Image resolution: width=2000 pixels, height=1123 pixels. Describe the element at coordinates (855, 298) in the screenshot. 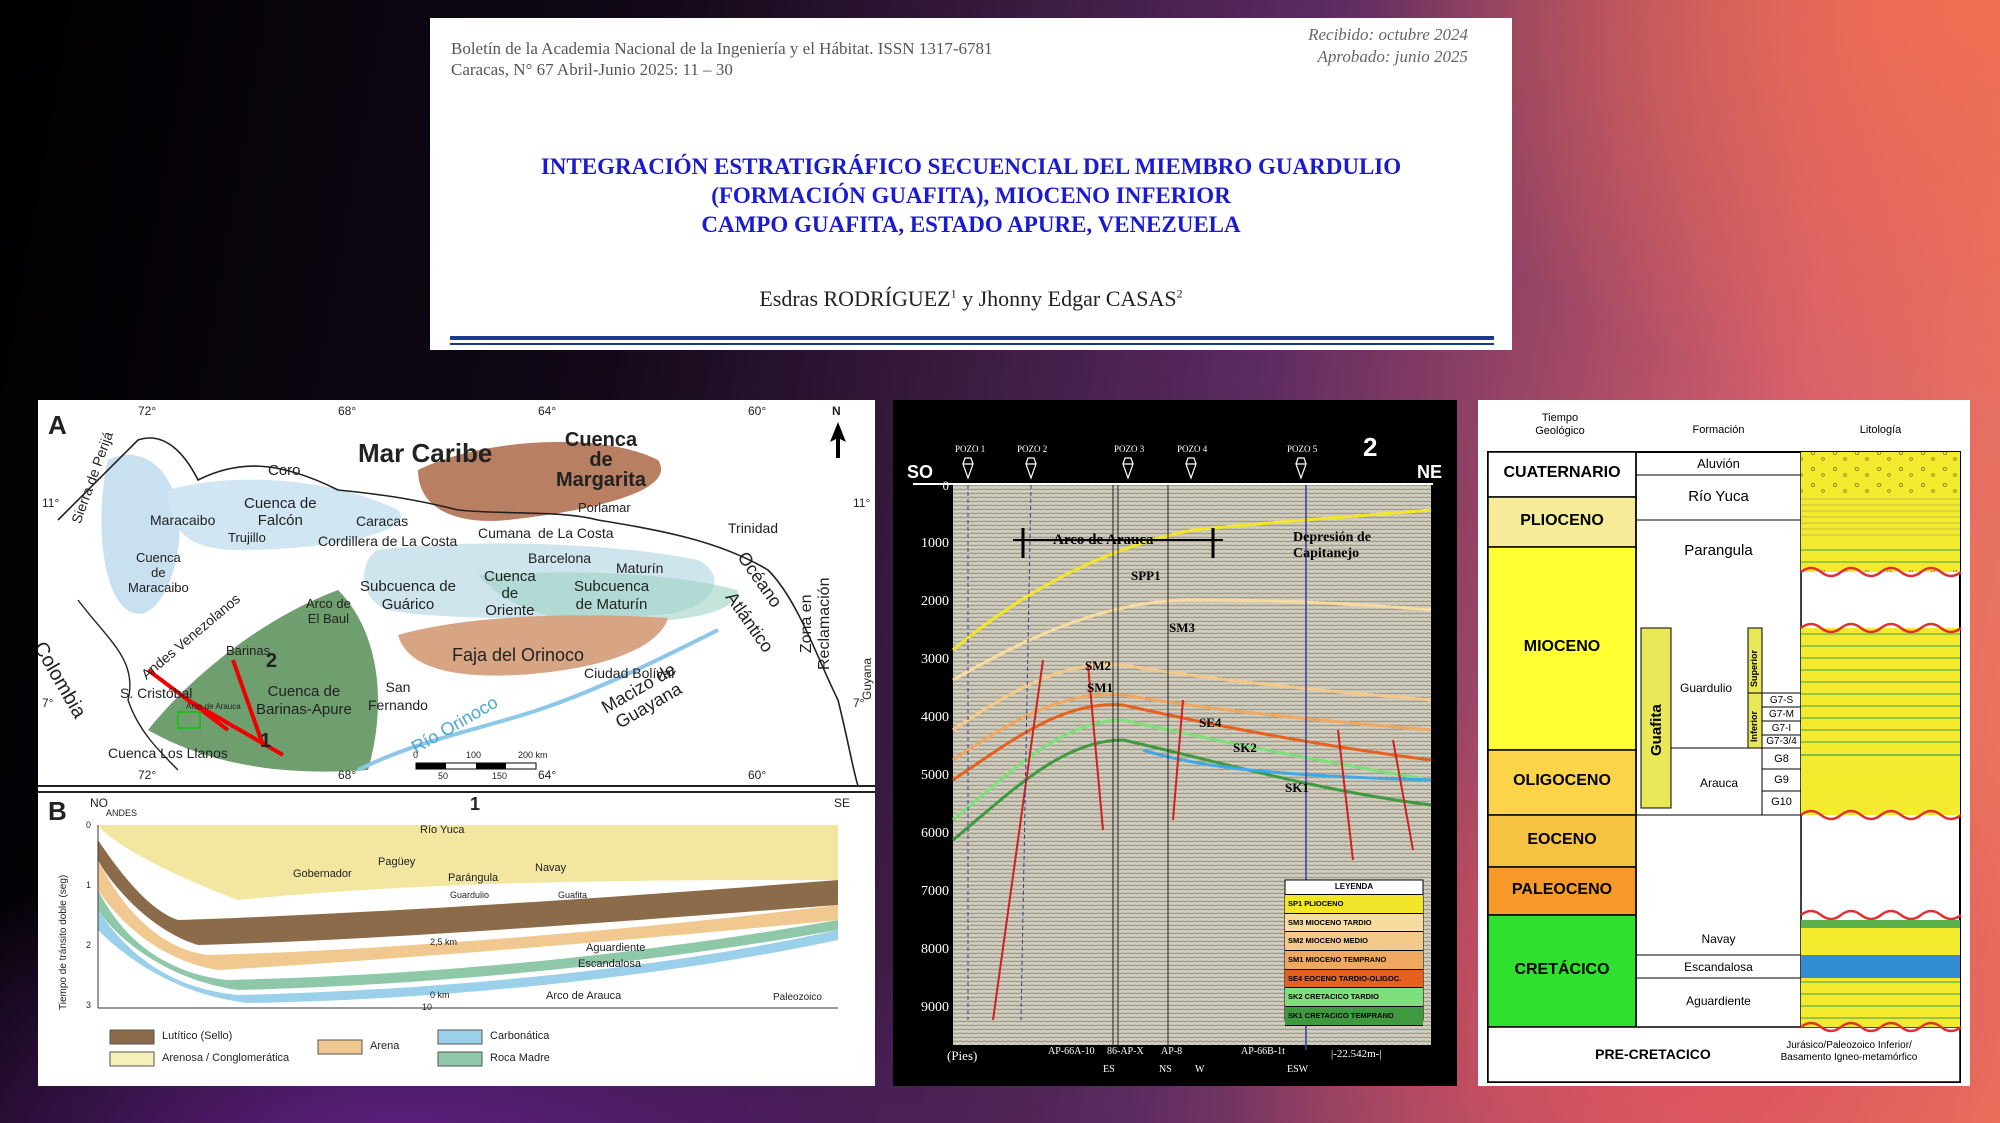

I see `author-1: Esdras RODRÍGUEZ` at that location.